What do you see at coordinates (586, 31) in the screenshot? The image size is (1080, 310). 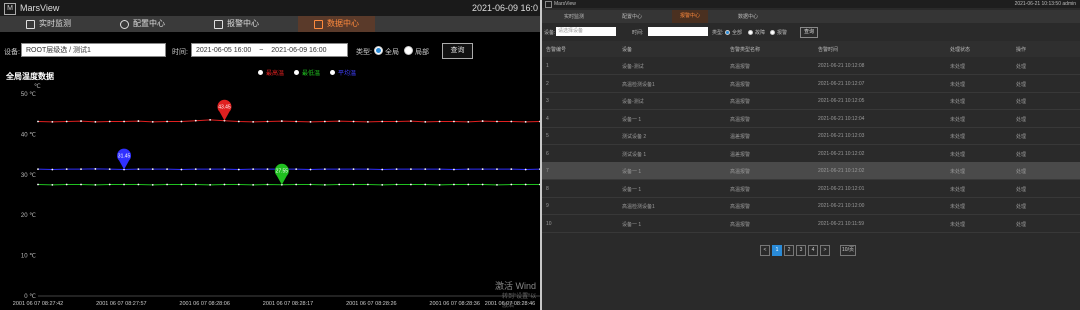 I see `device-select: 请选择设备` at bounding box center [586, 31].